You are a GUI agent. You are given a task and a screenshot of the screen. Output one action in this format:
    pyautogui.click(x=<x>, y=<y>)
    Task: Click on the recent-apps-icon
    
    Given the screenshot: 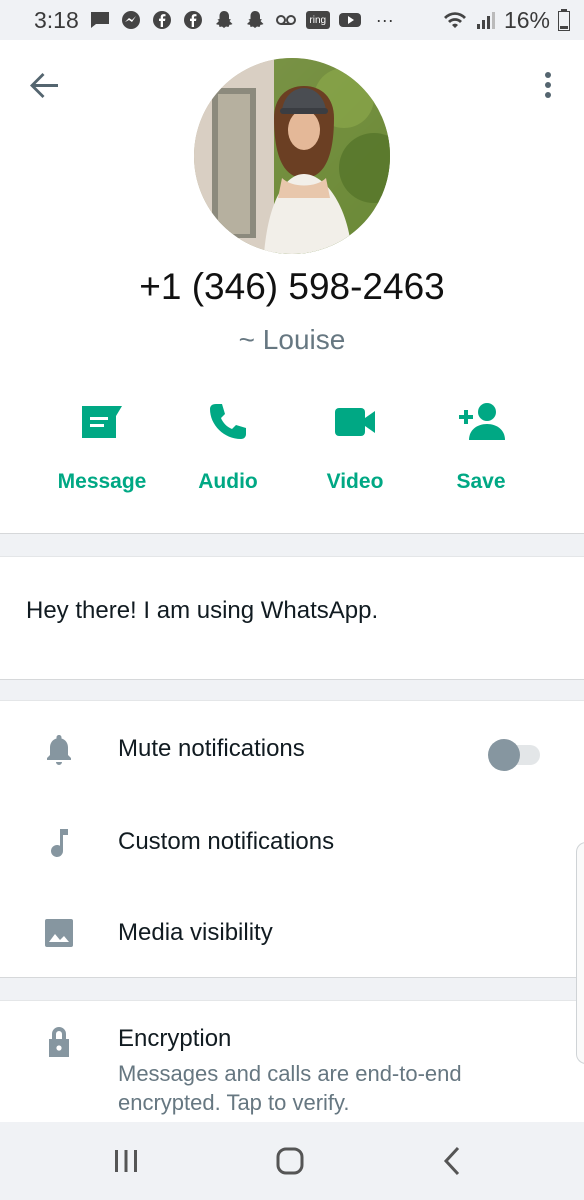 What is the action you would take?
    pyautogui.click(x=126, y=1161)
    